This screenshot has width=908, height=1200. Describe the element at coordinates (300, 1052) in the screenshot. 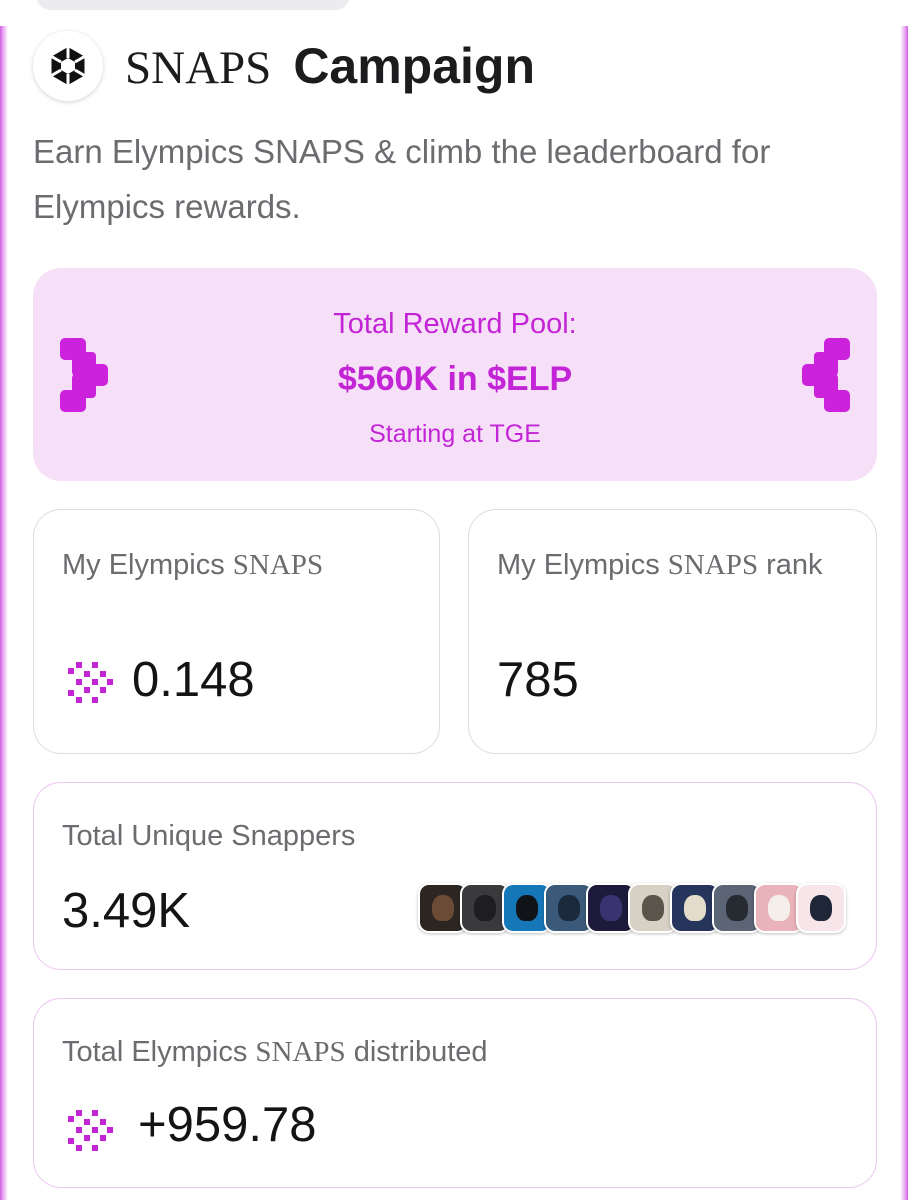

I see `distributed-label-brand: SNAPS` at that location.